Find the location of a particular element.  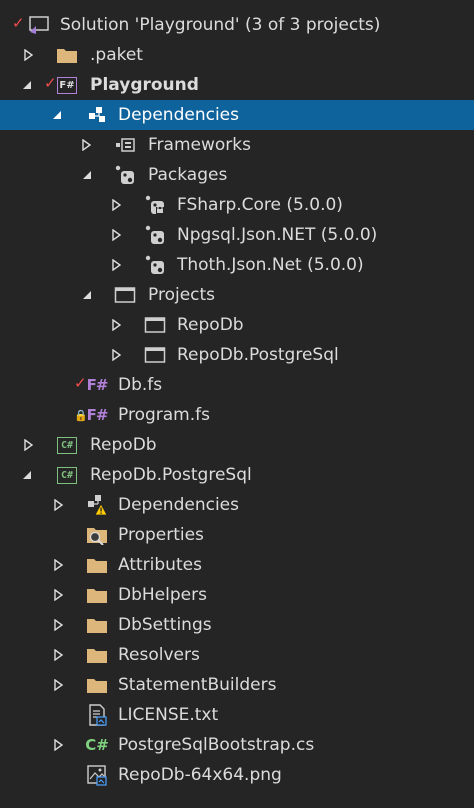

properties-folder-icon is located at coordinates (97, 535).